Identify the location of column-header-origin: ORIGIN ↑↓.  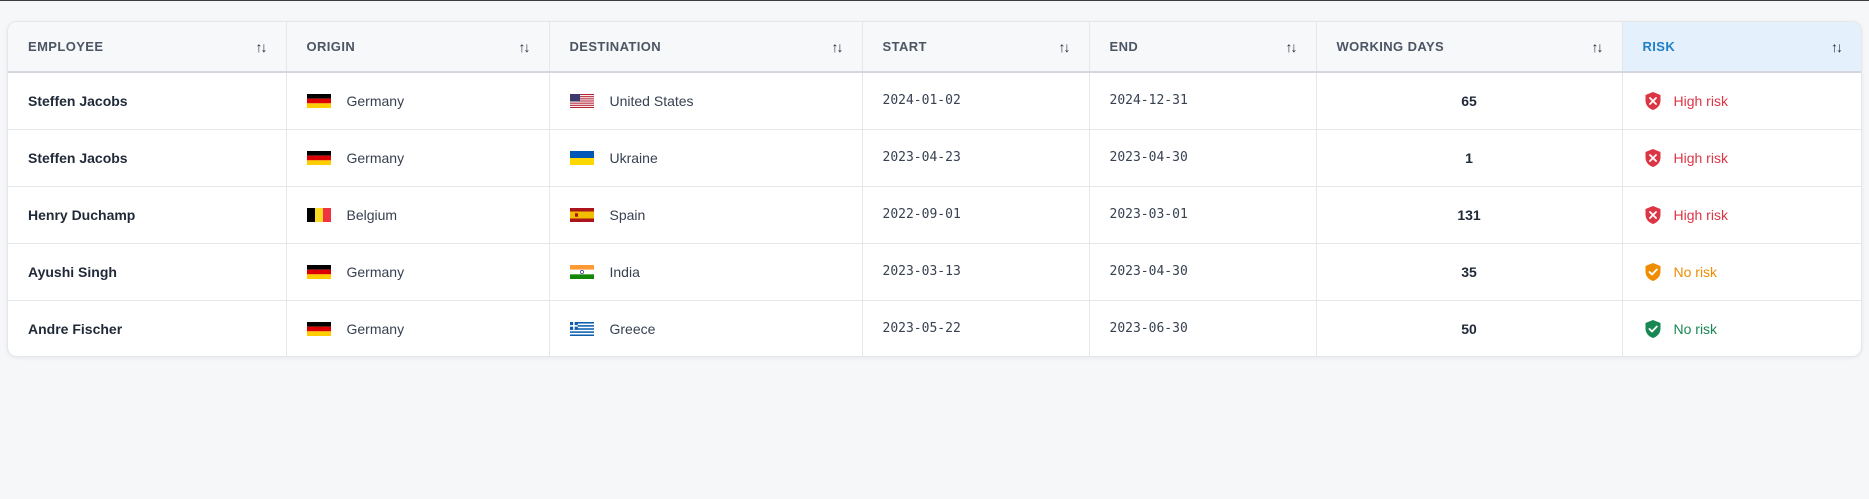
(418, 47).